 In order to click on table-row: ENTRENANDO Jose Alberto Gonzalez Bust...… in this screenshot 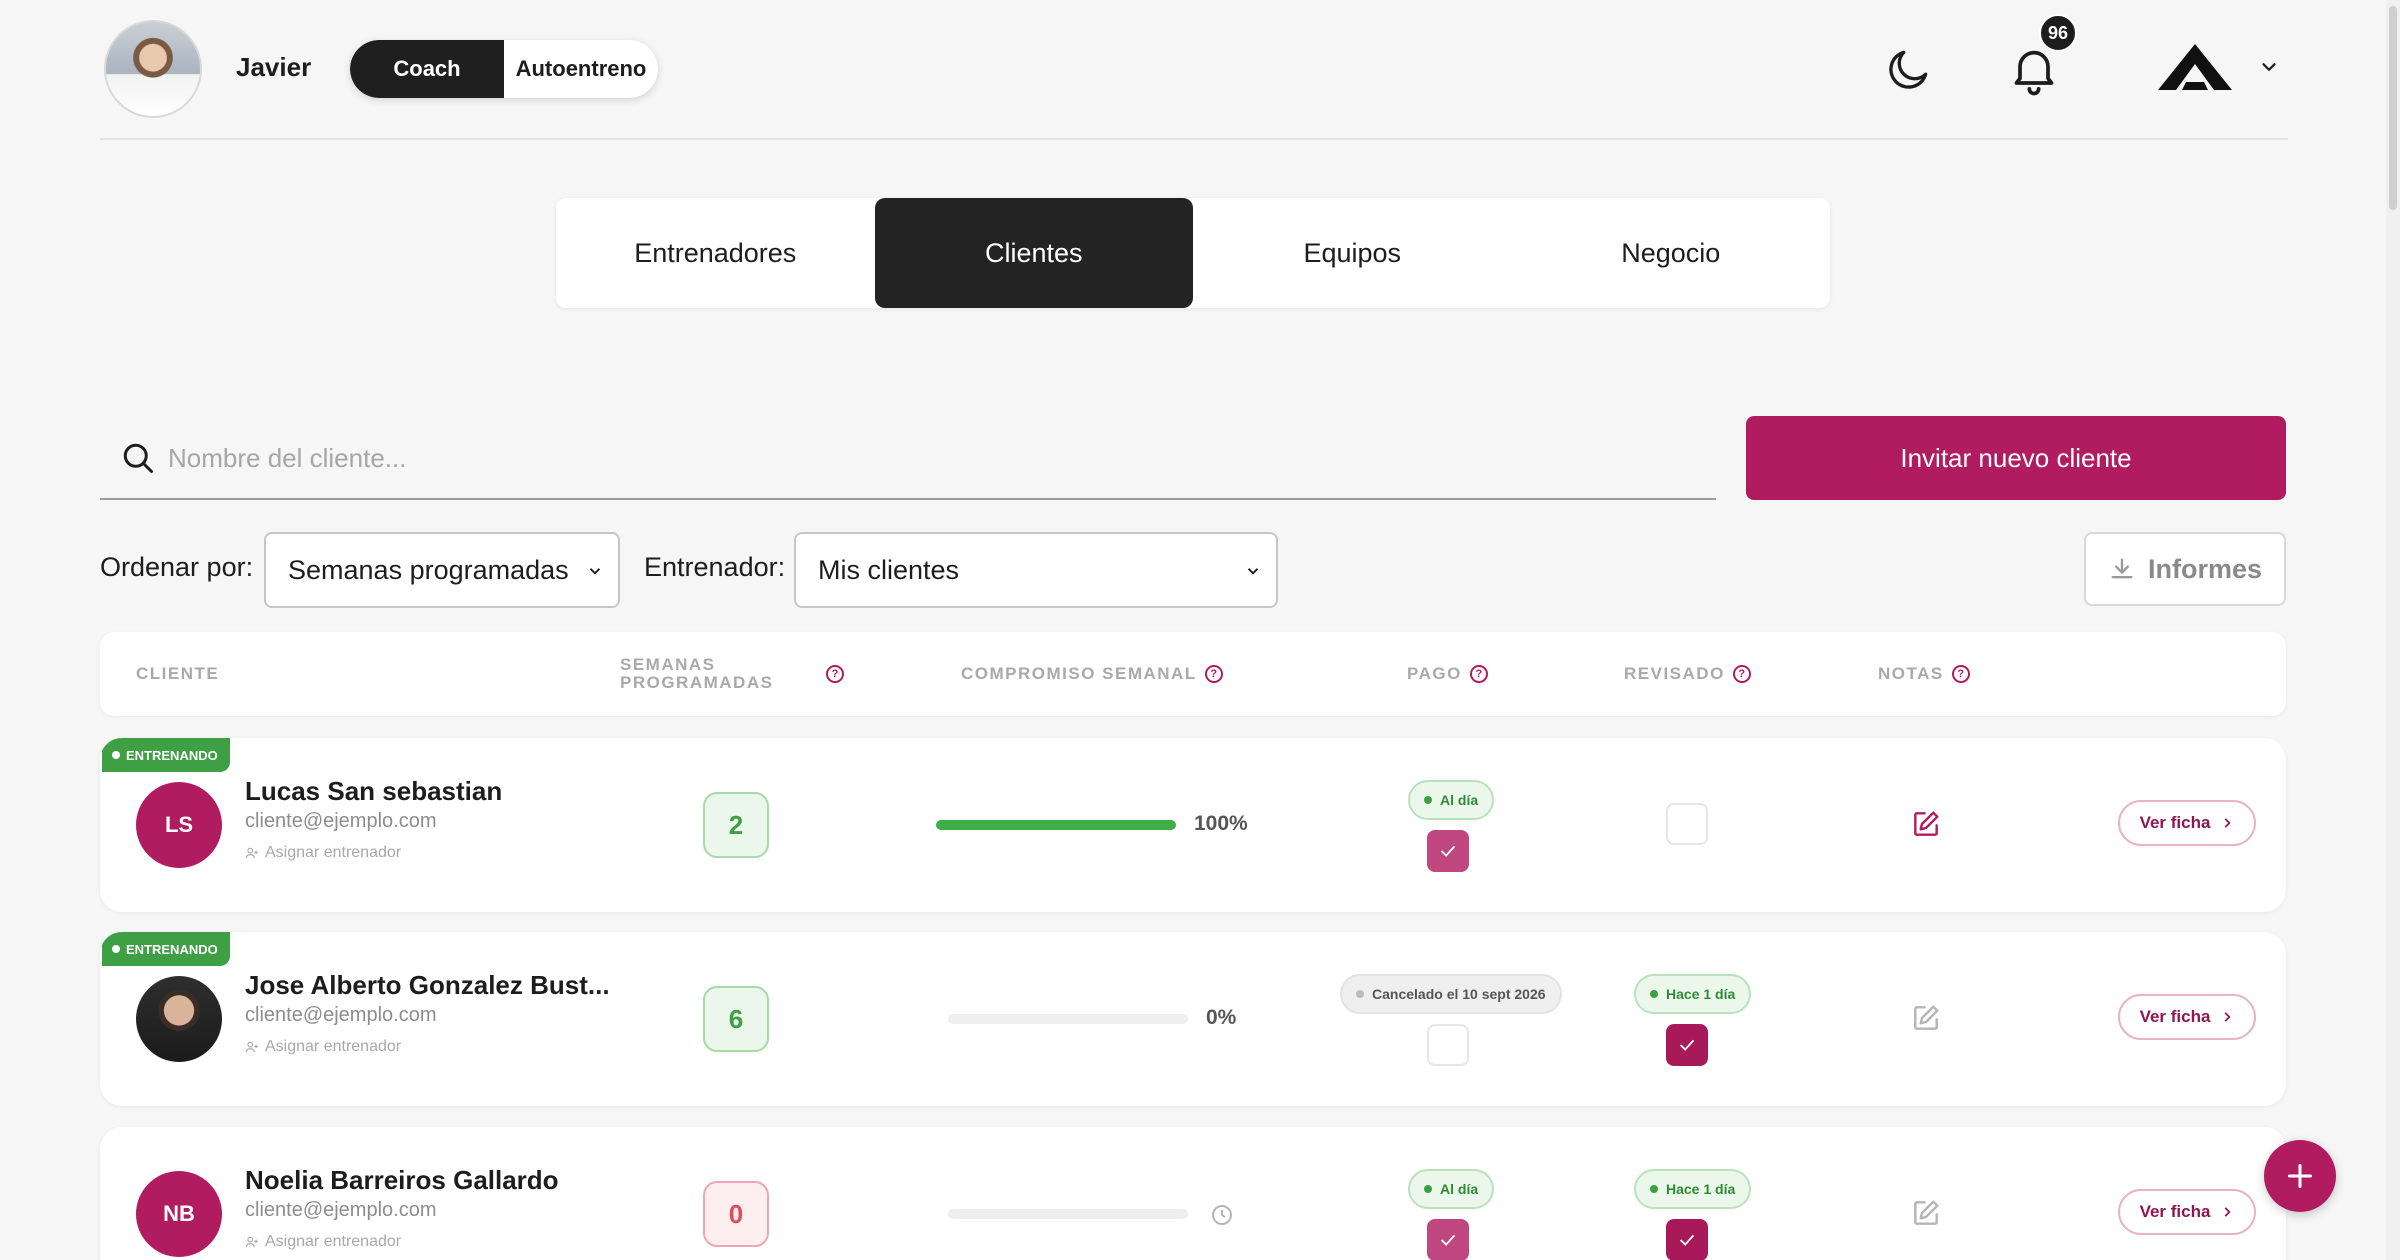, I will do `click(1193, 1019)`.